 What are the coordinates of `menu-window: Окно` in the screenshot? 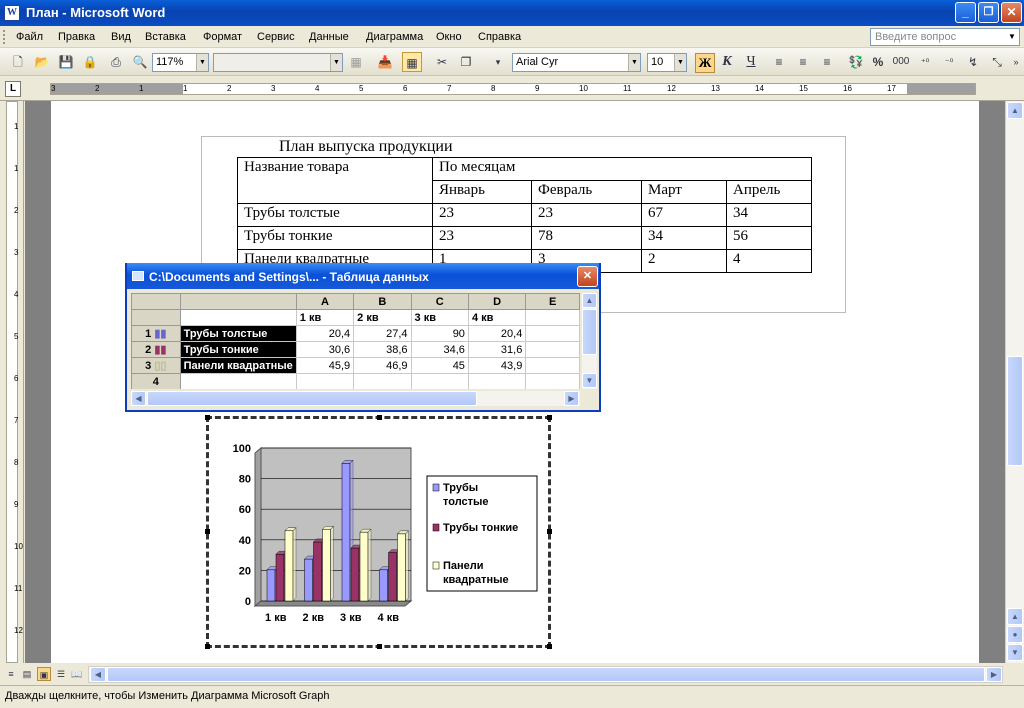 It's located at (449, 37).